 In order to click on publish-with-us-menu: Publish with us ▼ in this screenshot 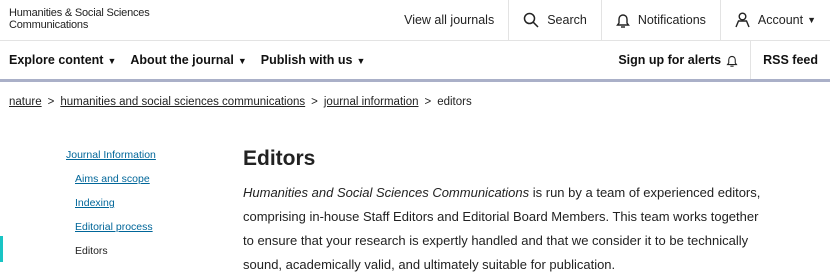, I will do `click(313, 60)`.